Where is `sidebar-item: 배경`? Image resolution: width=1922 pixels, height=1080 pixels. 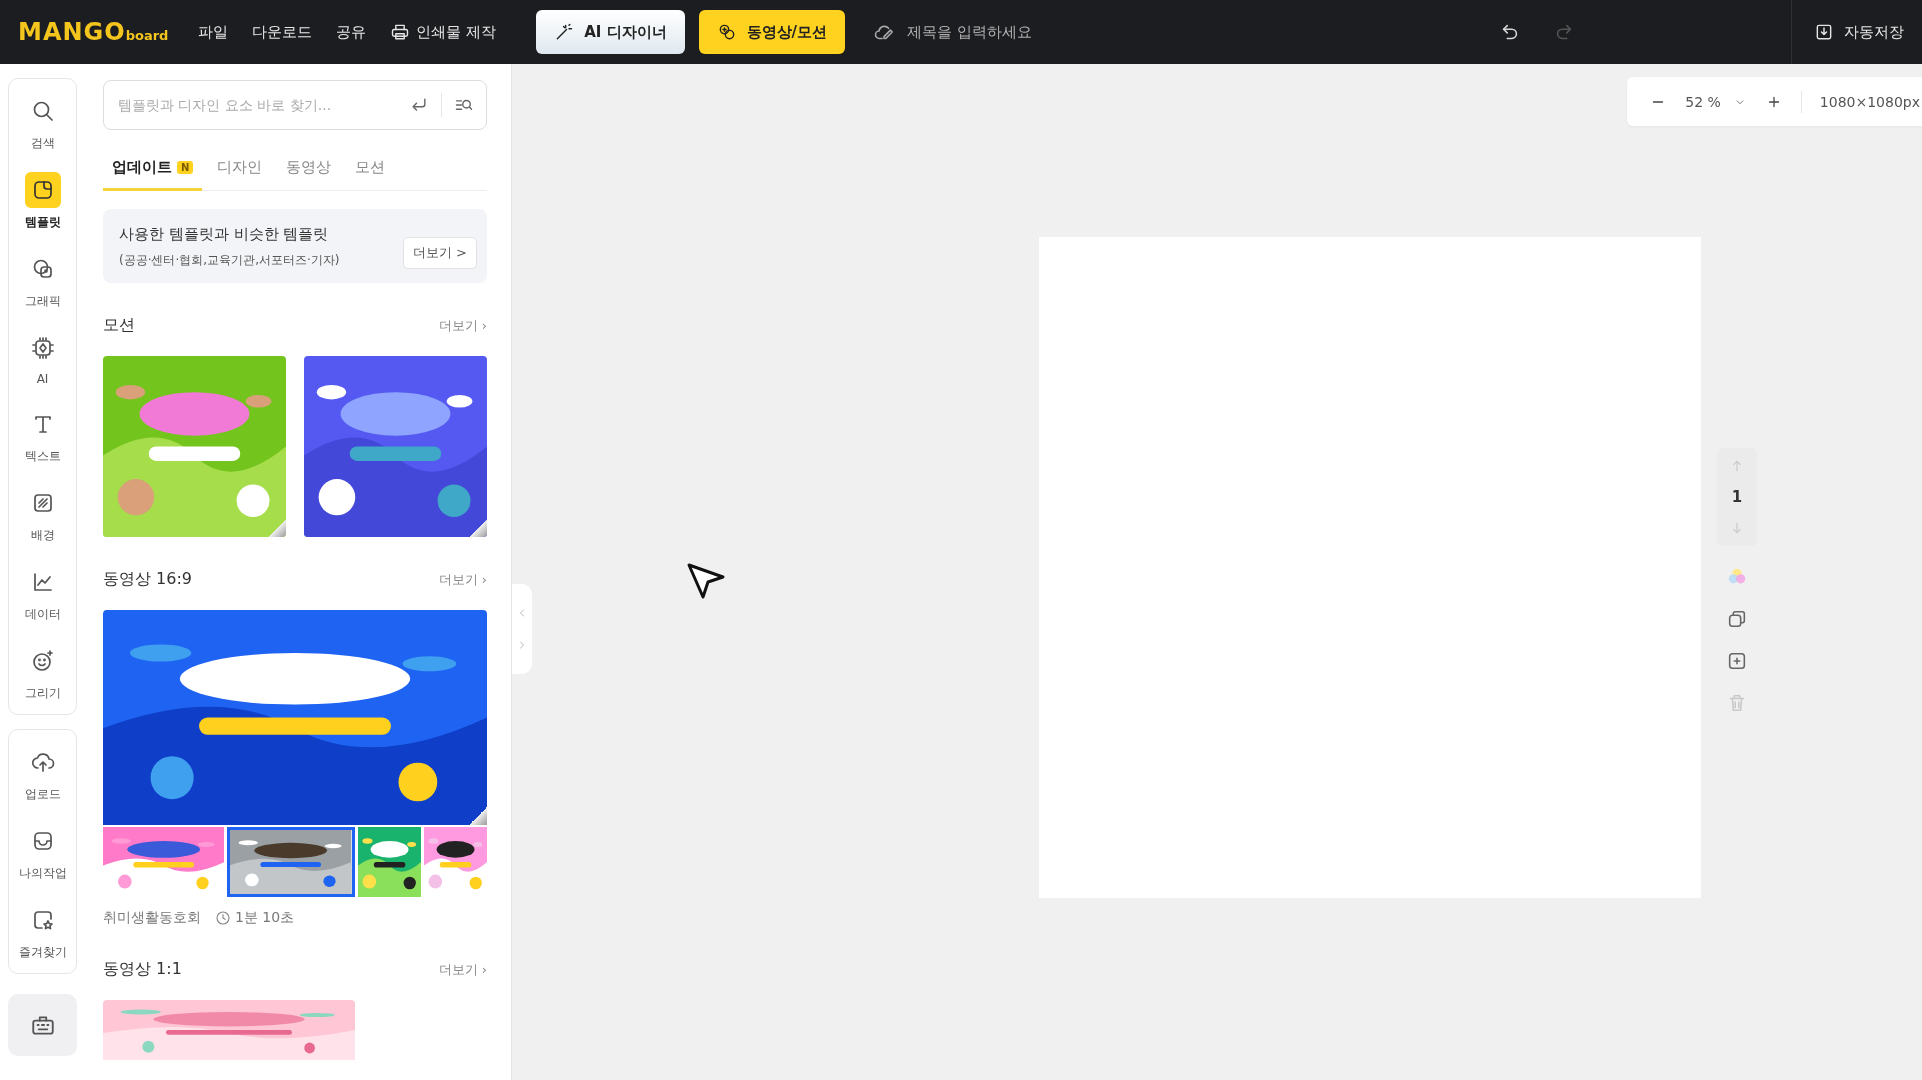 sidebar-item: 배경 is located at coordinates (42, 514).